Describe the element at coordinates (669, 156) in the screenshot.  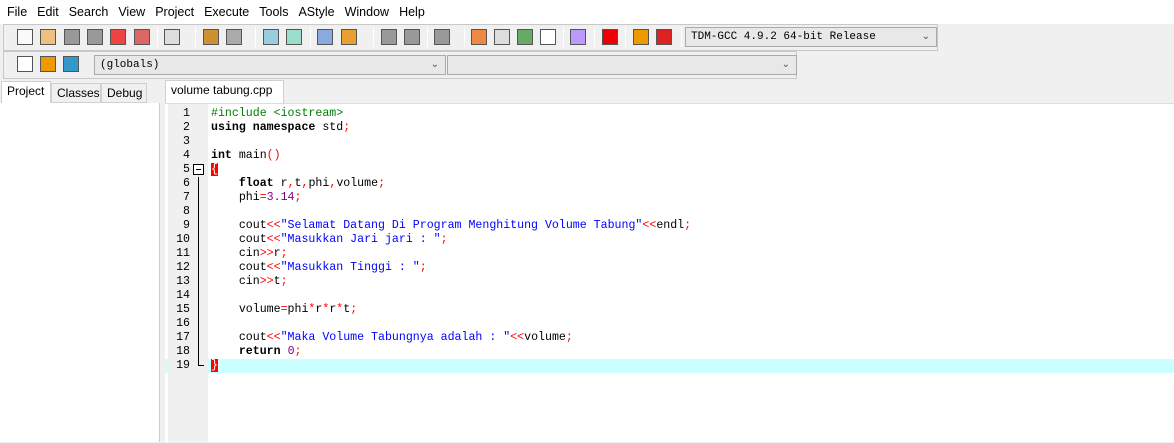
I see `code-line: 4 int main()` at that location.